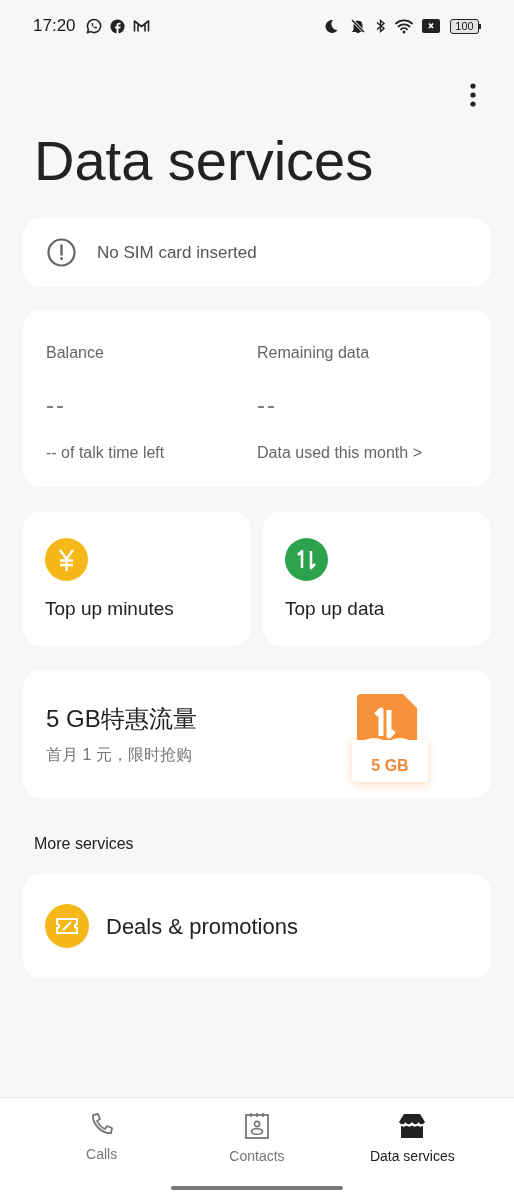 The width and height of the screenshot is (514, 1200). What do you see at coordinates (141, 26) in the screenshot?
I see `mail-icon` at bounding box center [141, 26].